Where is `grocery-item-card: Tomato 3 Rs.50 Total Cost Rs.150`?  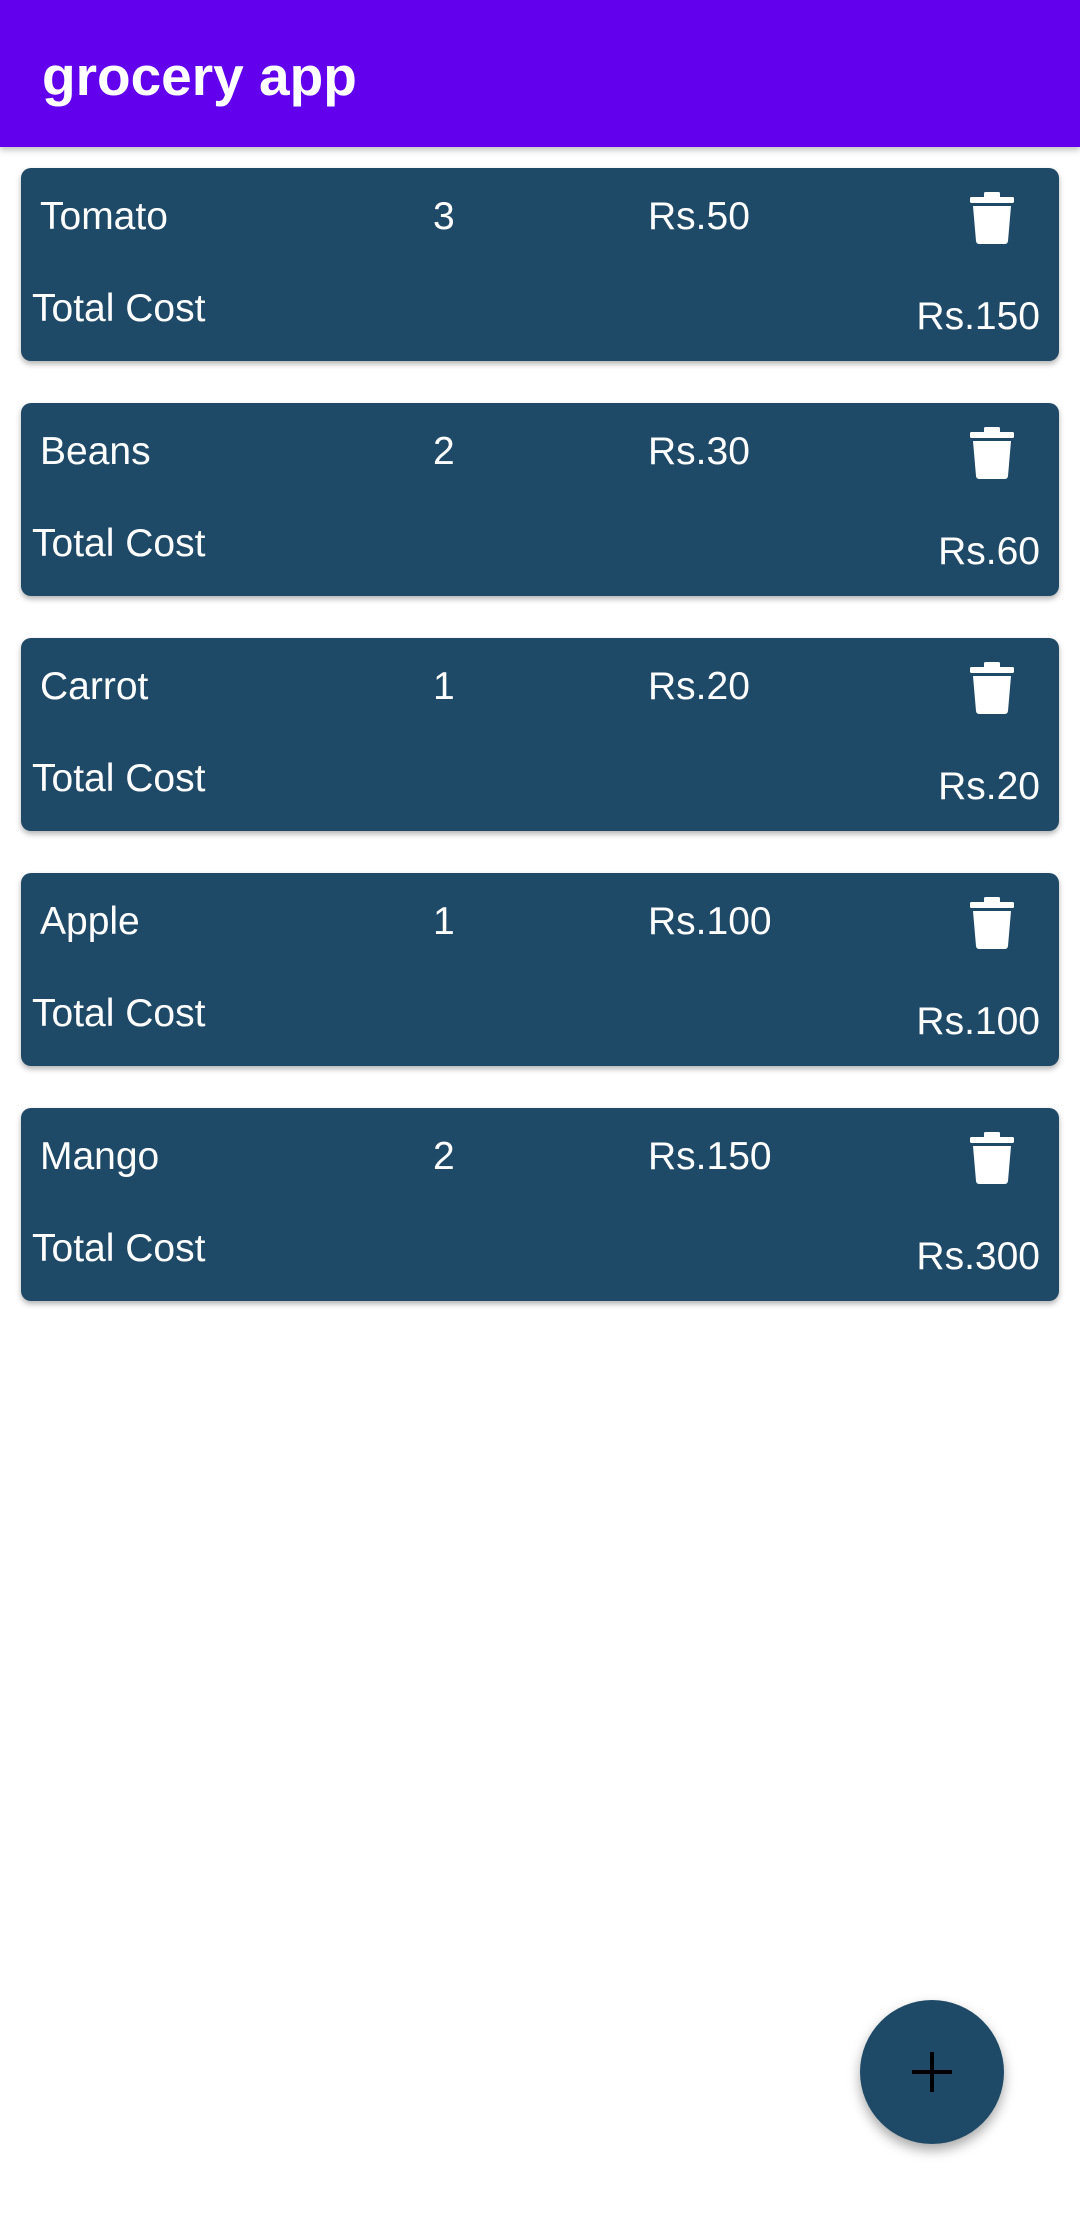 grocery-item-card: Tomato 3 Rs.50 Total Cost Rs.150 is located at coordinates (540, 264).